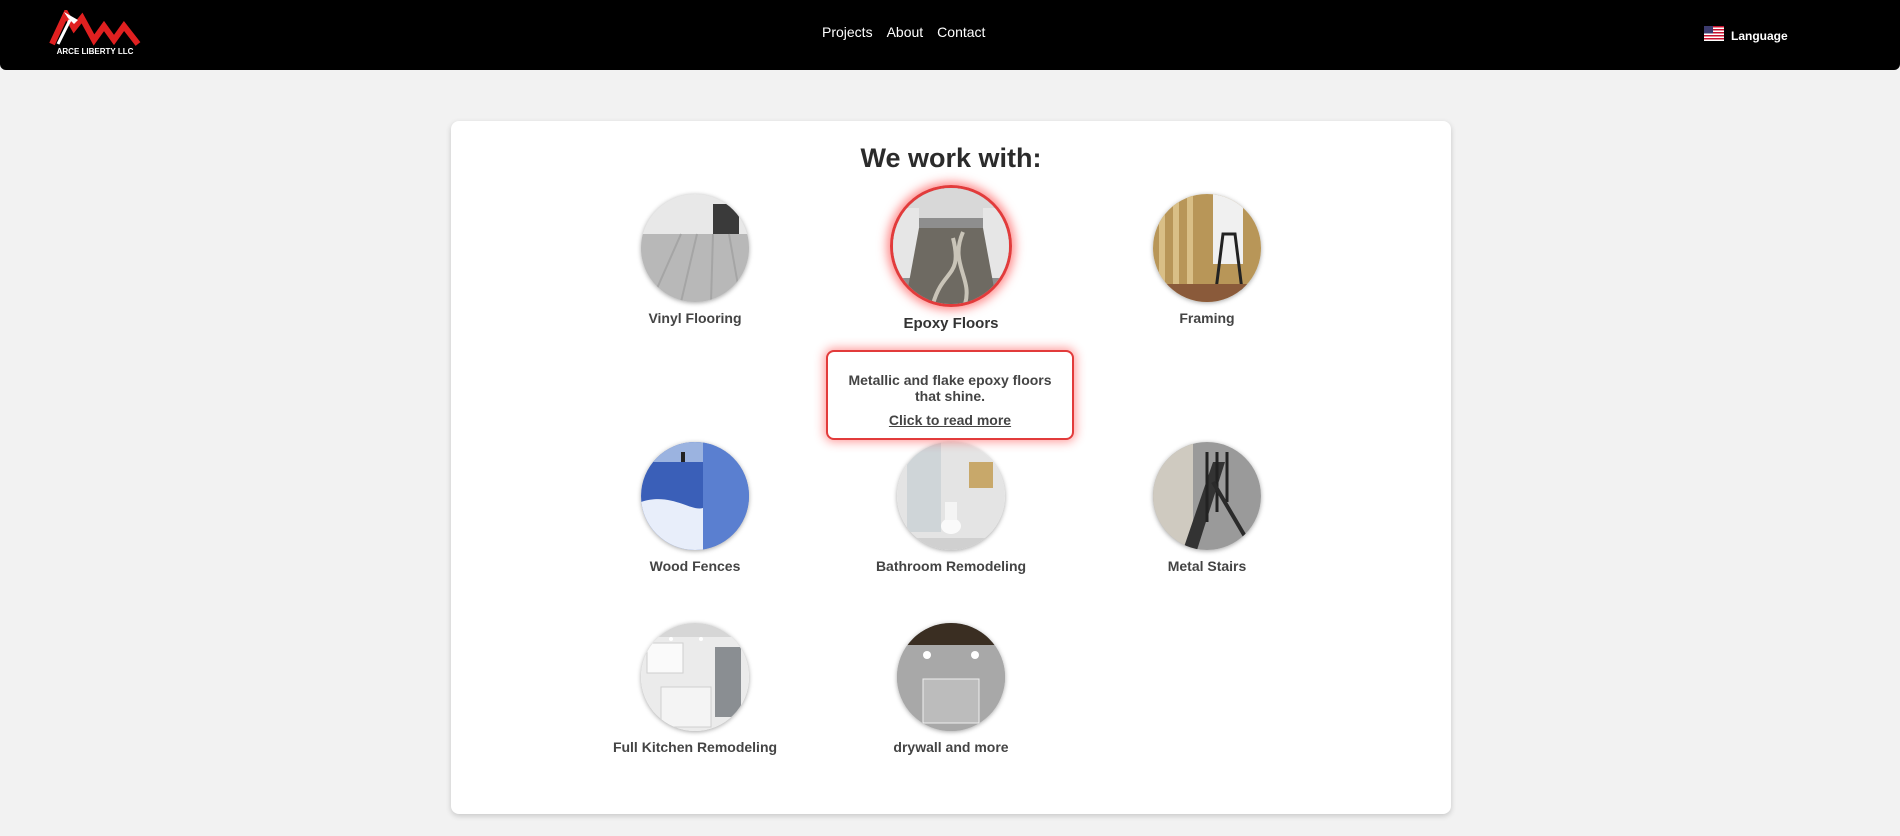 The image size is (1900, 836). What do you see at coordinates (951, 323) in the screenshot?
I see `service-label: Epoxy Floors` at bounding box center [951, 323].